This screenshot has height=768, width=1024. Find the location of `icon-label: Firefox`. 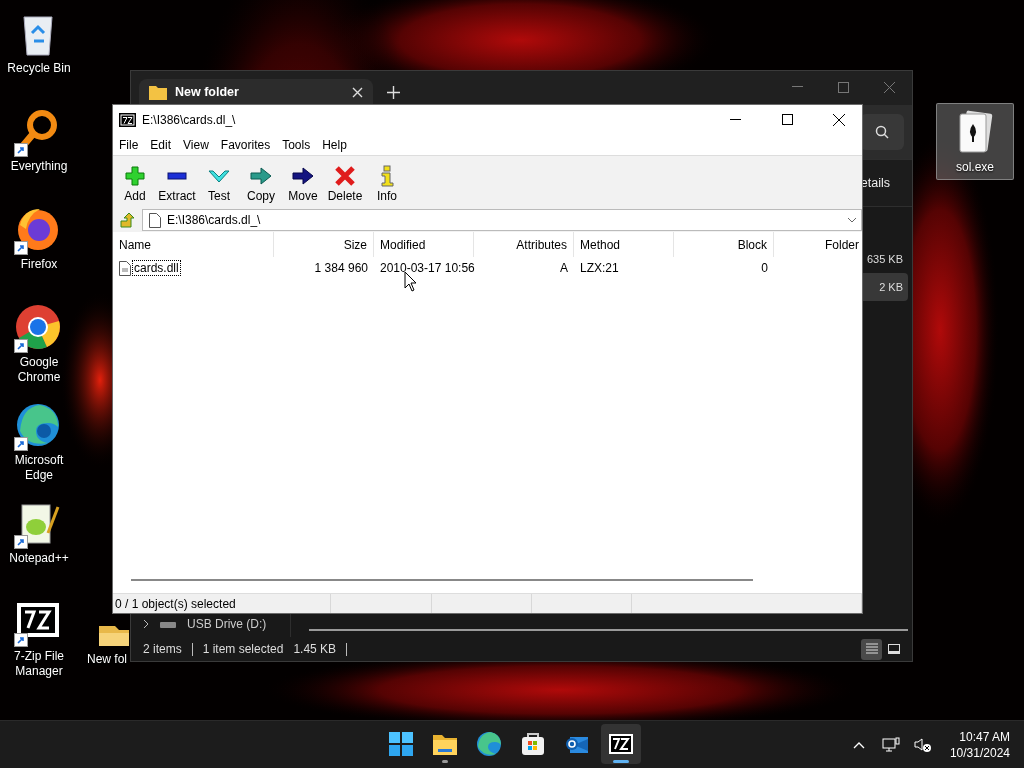

icon-label: Firefox is located at coordinates (39, 264).